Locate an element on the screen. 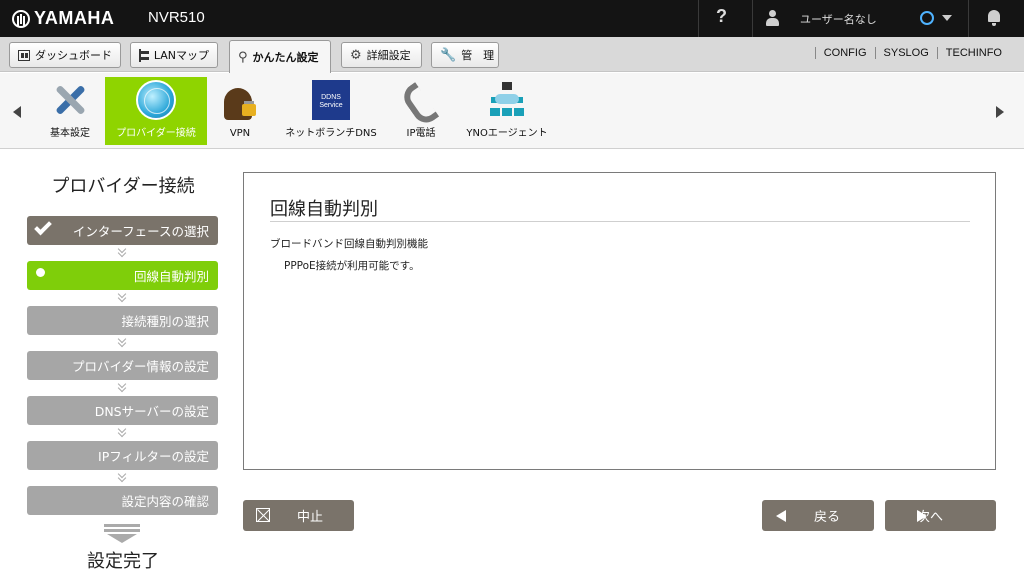 The height and width of the screenshot is (576, 1024). arrow-right-icon is located at coordinates (922, 516).